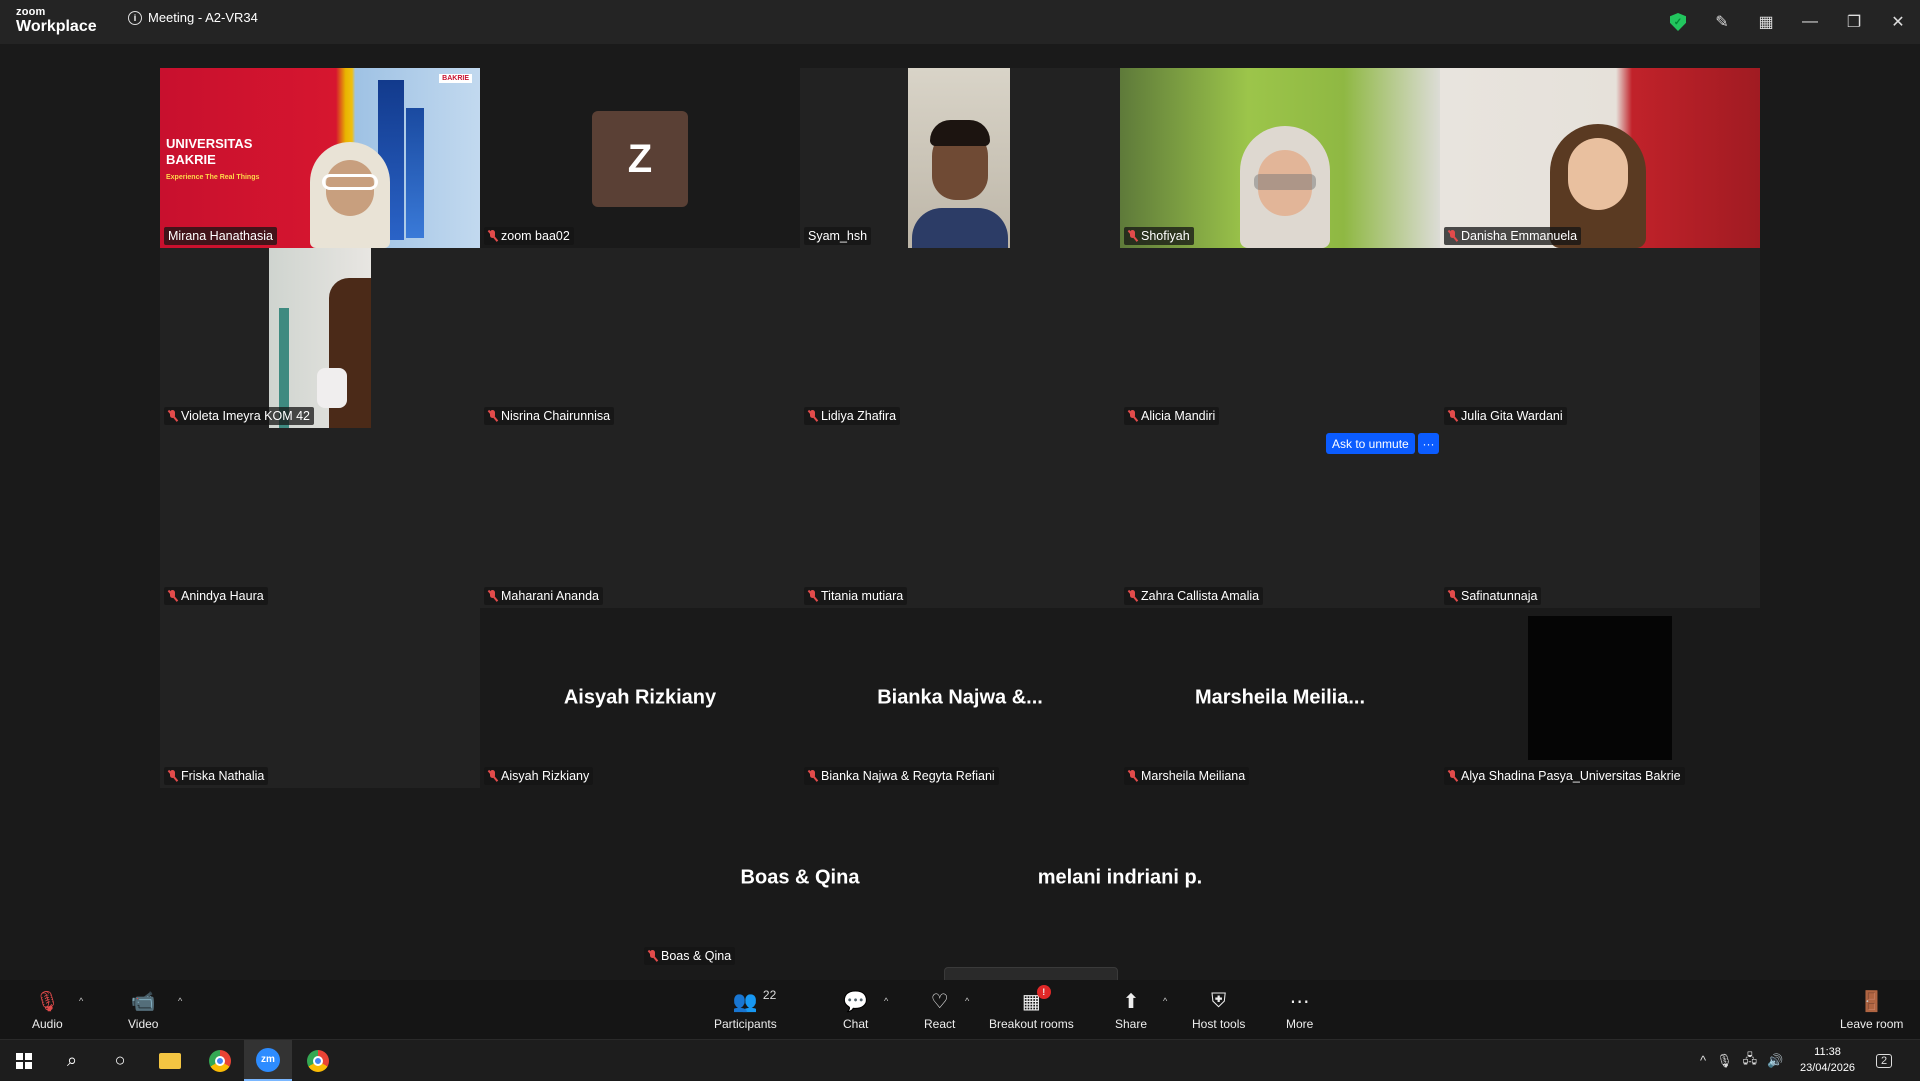 Image resolution: width=1920 pixels, height=1081 pixels. What do you see at coordinates (640, 338) in the screenshot?
I see `participant-tile: Nisrina Chairunnisa` at bounding box center [640, 338].